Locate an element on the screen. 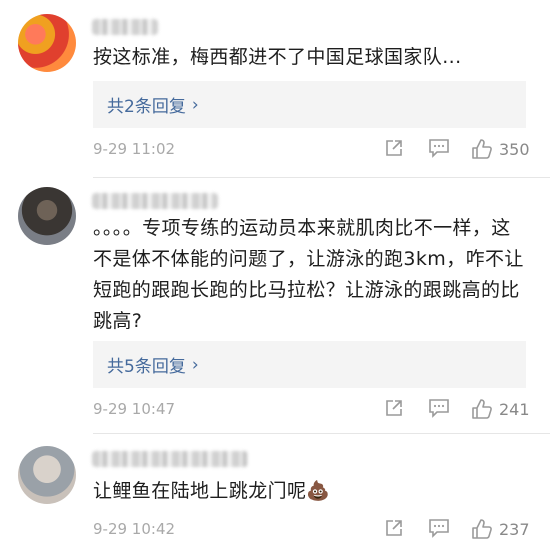 This screenshot has width=550, height=548. replies-label: 共2条回复 is located at coordinates (146, 107).